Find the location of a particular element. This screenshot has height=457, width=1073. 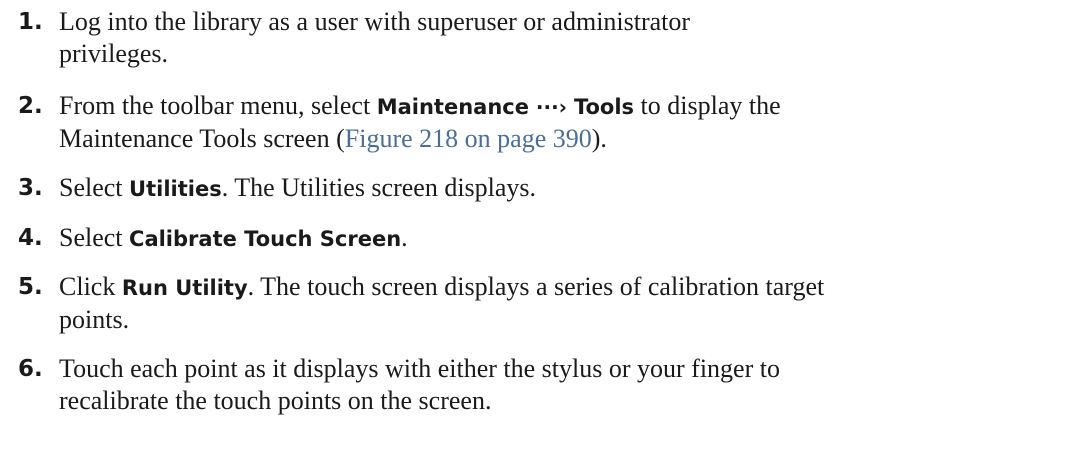

utilities-label: Utilities is located at coordinates (175, 189).